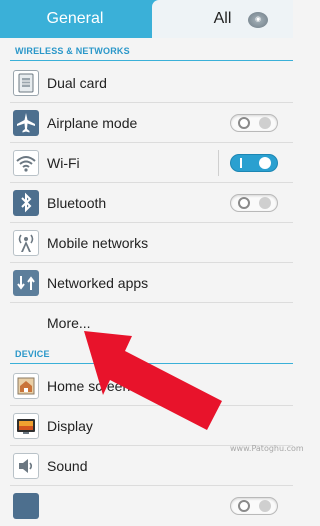  I want to click on annotation-arrow-shape, so click(153, 380).